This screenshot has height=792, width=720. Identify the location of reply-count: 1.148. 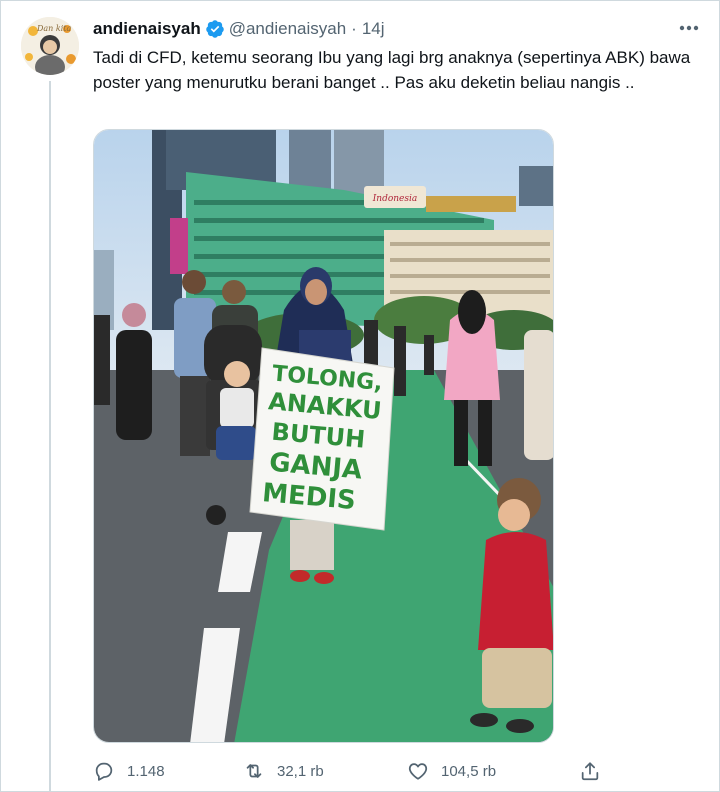
(146, 771).